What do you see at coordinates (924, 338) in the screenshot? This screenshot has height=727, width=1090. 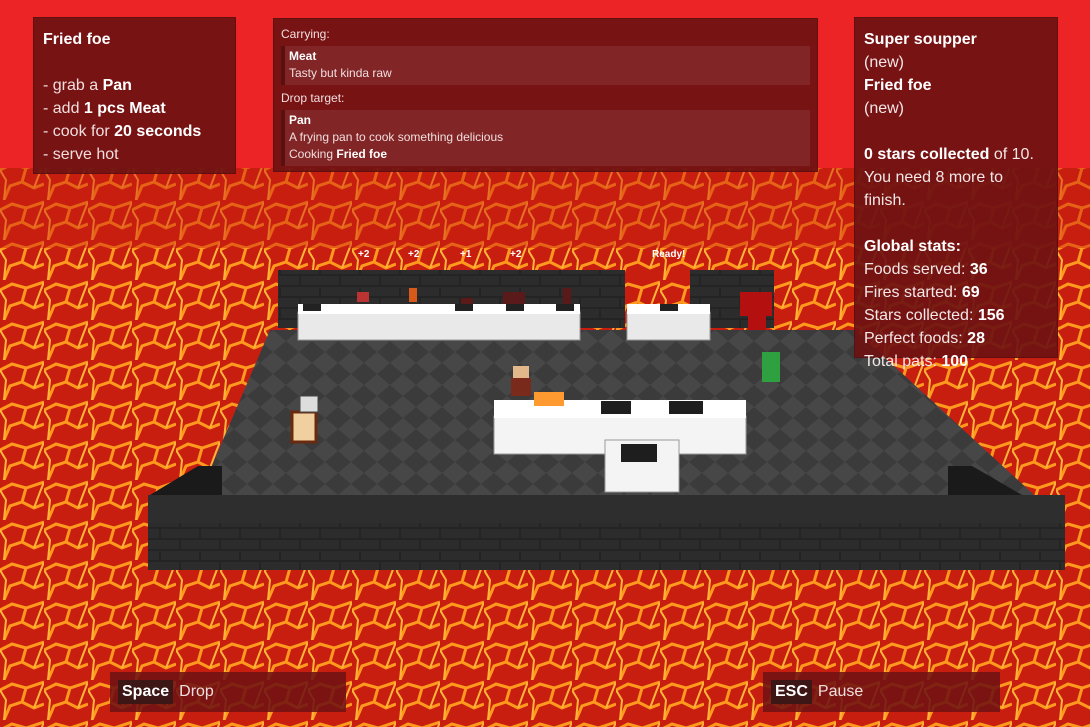 I see `stat-row: Perfect foods: 28` at bounding box center [924, 338].